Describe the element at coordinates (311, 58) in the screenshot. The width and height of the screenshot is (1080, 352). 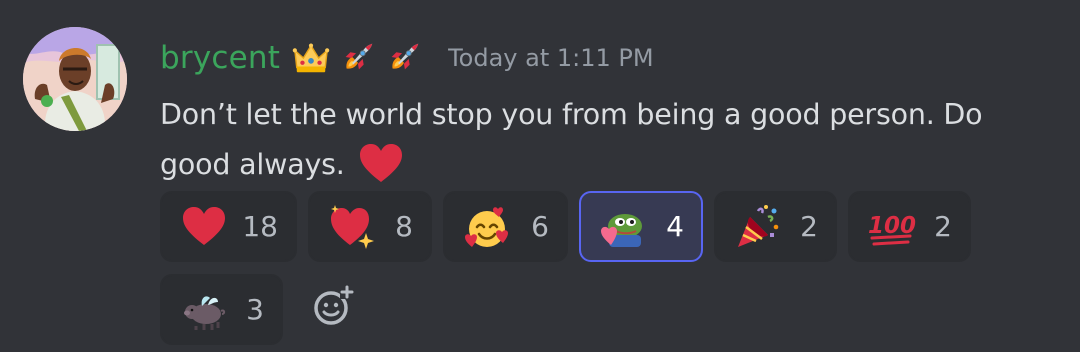
I see `crown-emoji-icon` at that location.